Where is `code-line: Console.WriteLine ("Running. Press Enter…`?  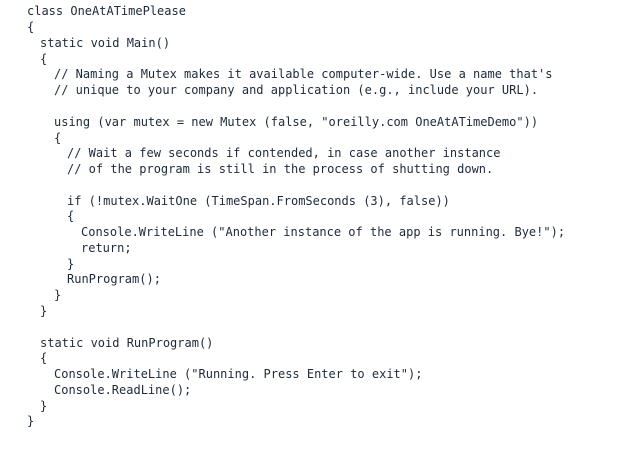 code-line: Console.WriteLine ("Running. Press Enter… is located at coordinates (238, 374).